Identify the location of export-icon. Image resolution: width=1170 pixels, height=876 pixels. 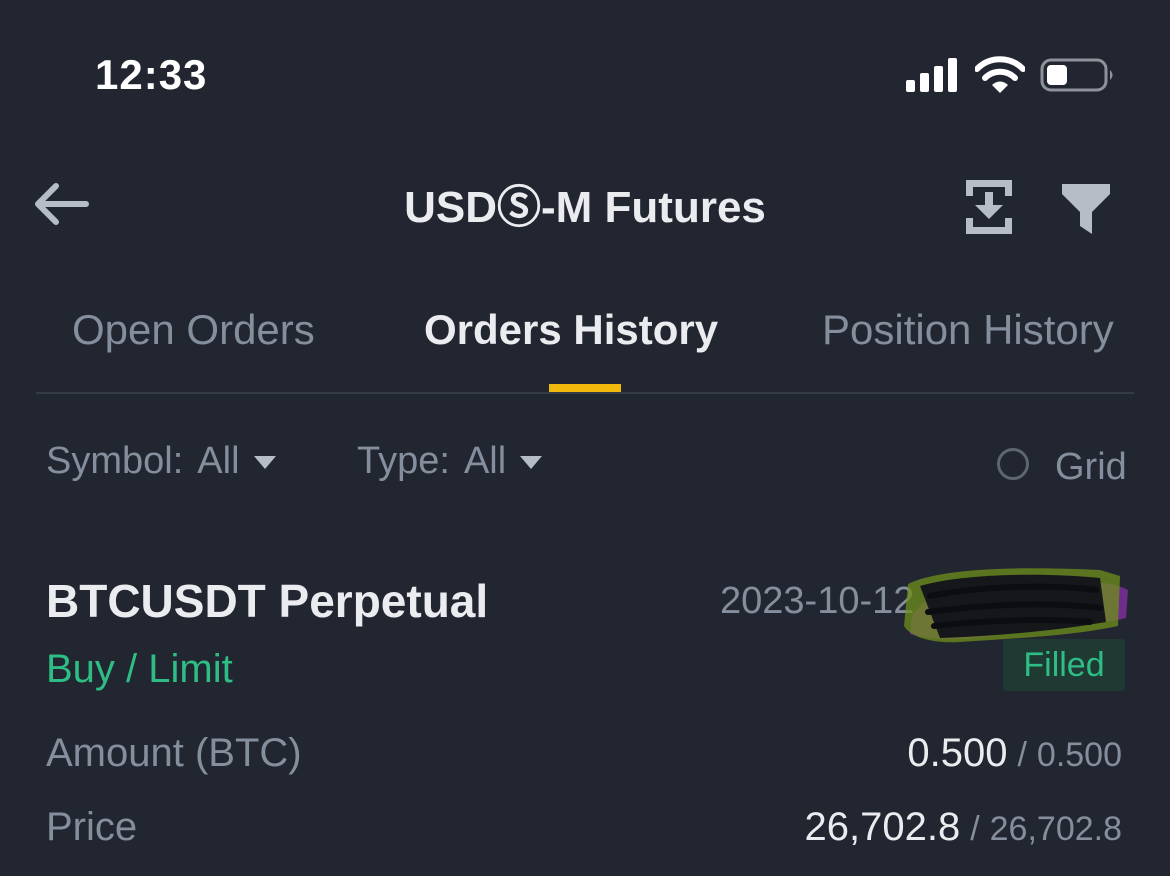
(989, 207).